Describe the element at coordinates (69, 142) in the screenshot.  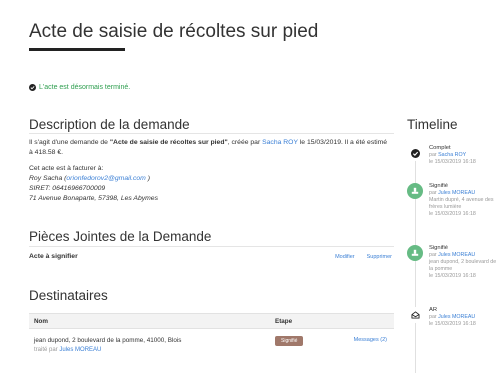
I see `description-intro: Il s'agit d'une demande de` at that location.